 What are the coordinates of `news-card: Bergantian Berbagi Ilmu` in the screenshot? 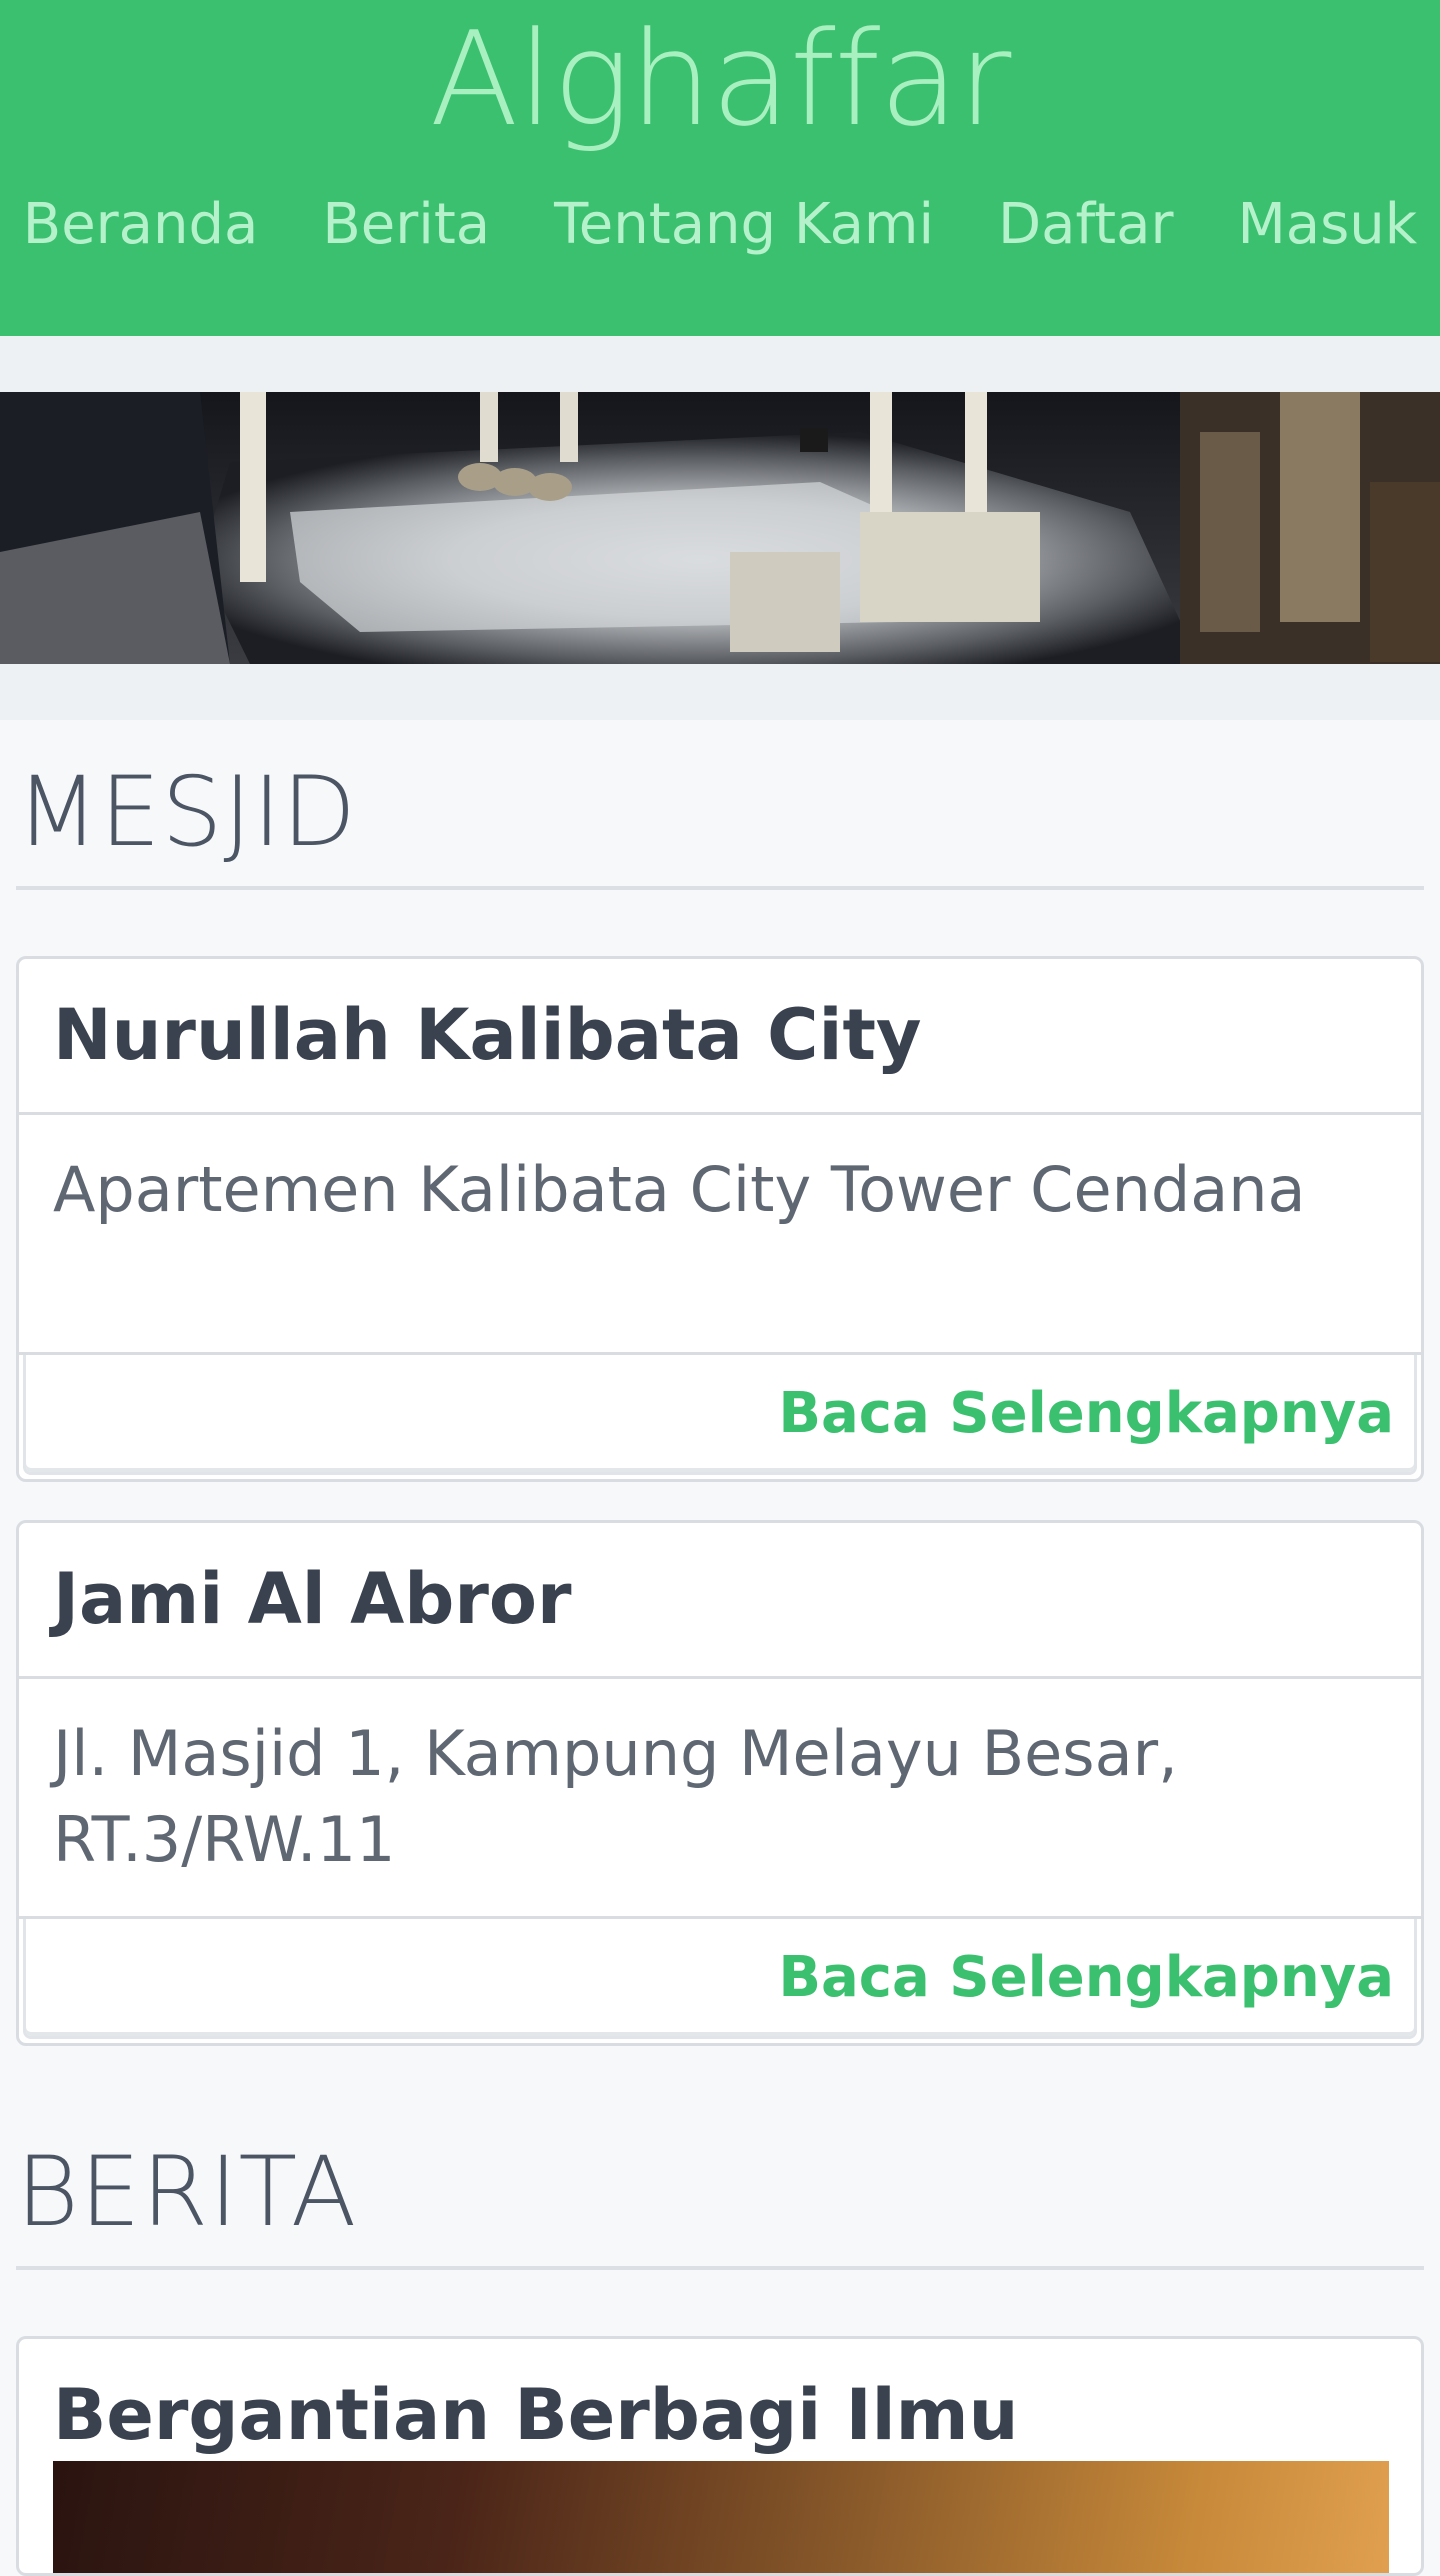 It's located at (720, 2456).